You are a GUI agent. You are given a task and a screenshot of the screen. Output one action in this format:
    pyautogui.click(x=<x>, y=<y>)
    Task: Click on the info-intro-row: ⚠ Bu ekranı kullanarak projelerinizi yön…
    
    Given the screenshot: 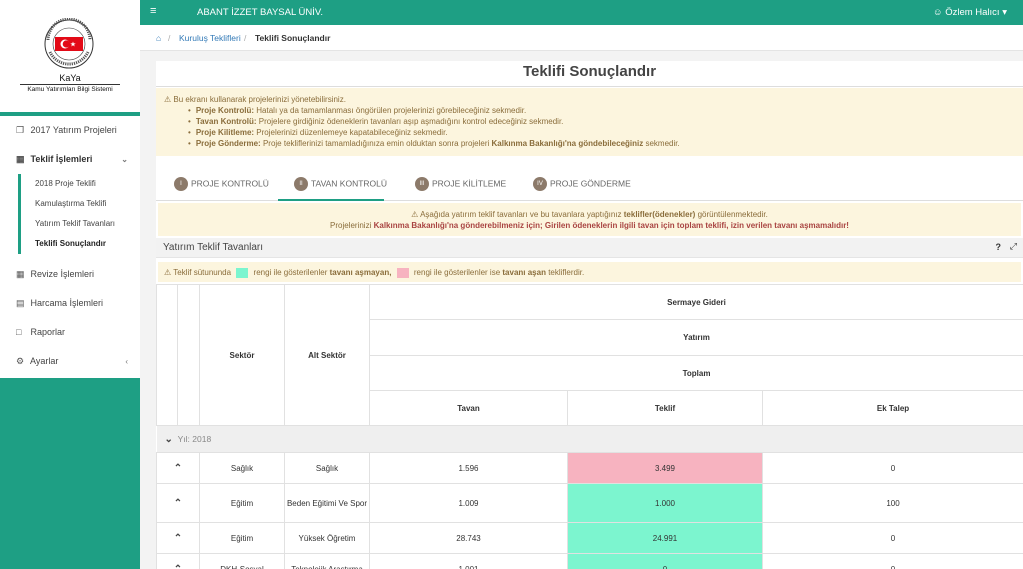 What is the action you would take?
    pyautogui.click(x=589, y=99)
    